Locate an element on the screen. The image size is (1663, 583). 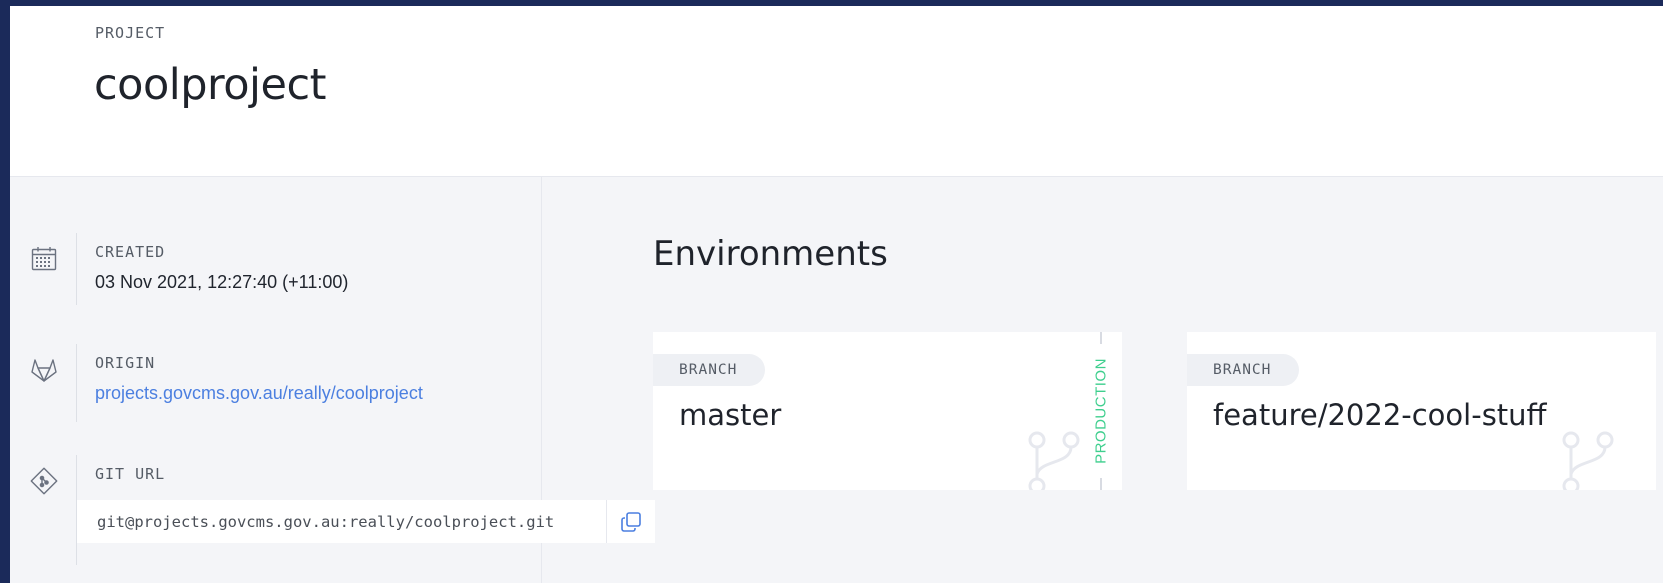
production-tag: PRODUCTION is located at coordinates (1101, 411).